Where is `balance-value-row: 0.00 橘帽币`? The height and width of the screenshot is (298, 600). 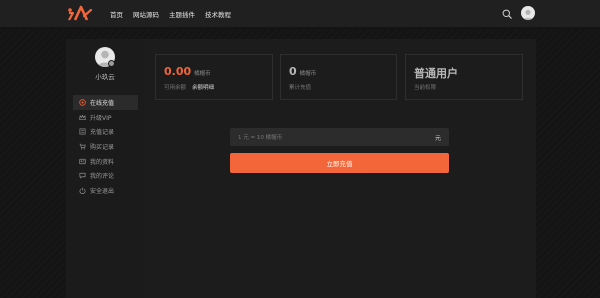 balance-value-row: 0.00 橘帽币 is located at coordinates (187, 71).